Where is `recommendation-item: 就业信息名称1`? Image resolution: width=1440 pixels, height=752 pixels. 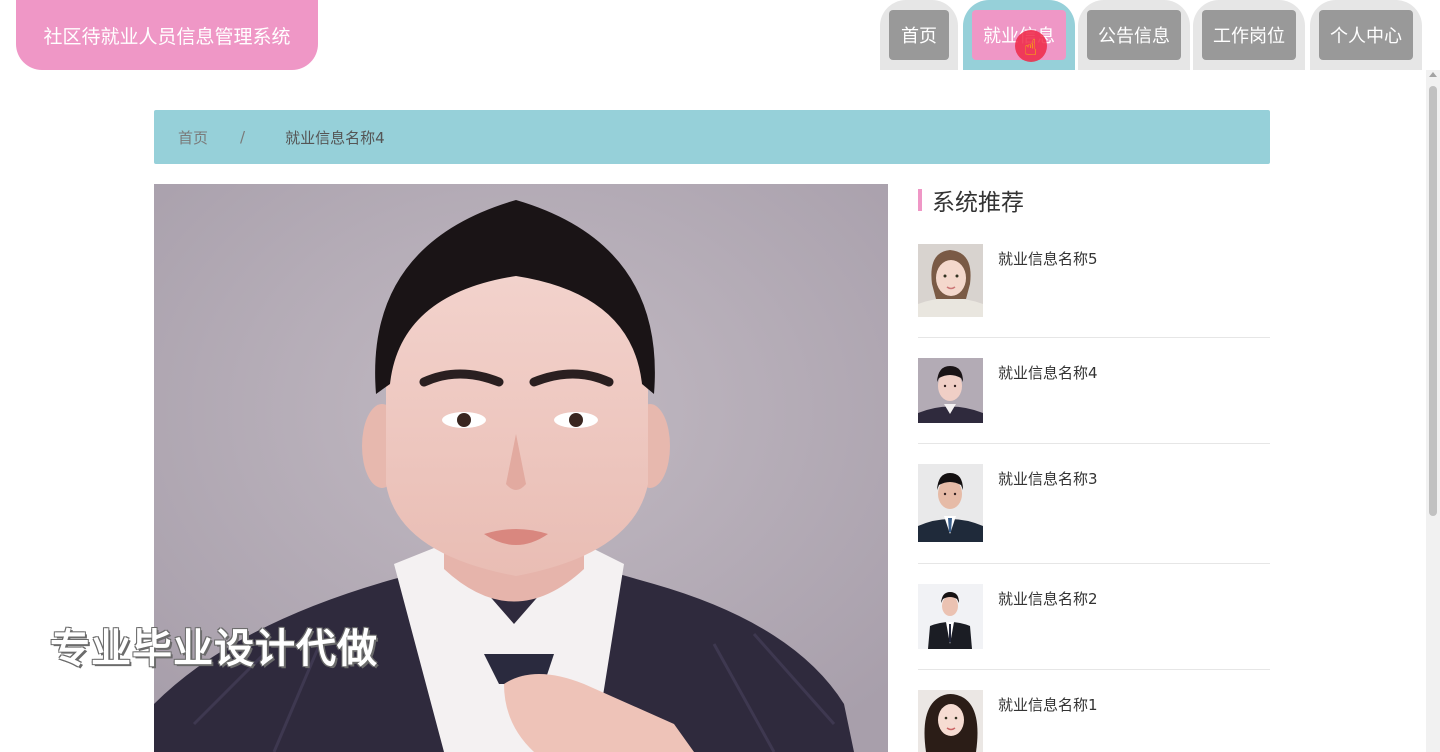
recommendation-item: 就业信息名称1 is located at coordinates (1094, 721).